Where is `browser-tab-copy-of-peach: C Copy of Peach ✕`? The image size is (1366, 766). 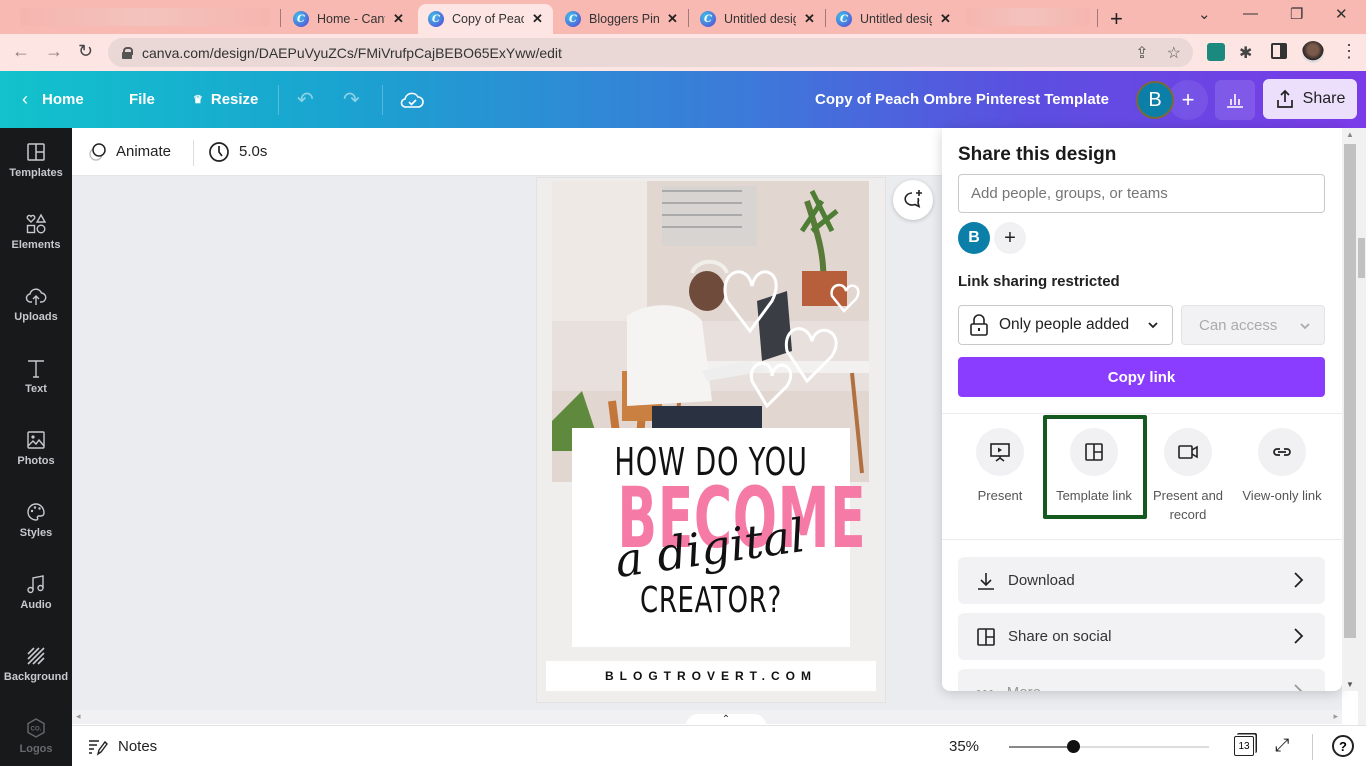 browser-tab-copy-of-peach: C Copy of Peach ✕ is located at coordinates (485, 19).